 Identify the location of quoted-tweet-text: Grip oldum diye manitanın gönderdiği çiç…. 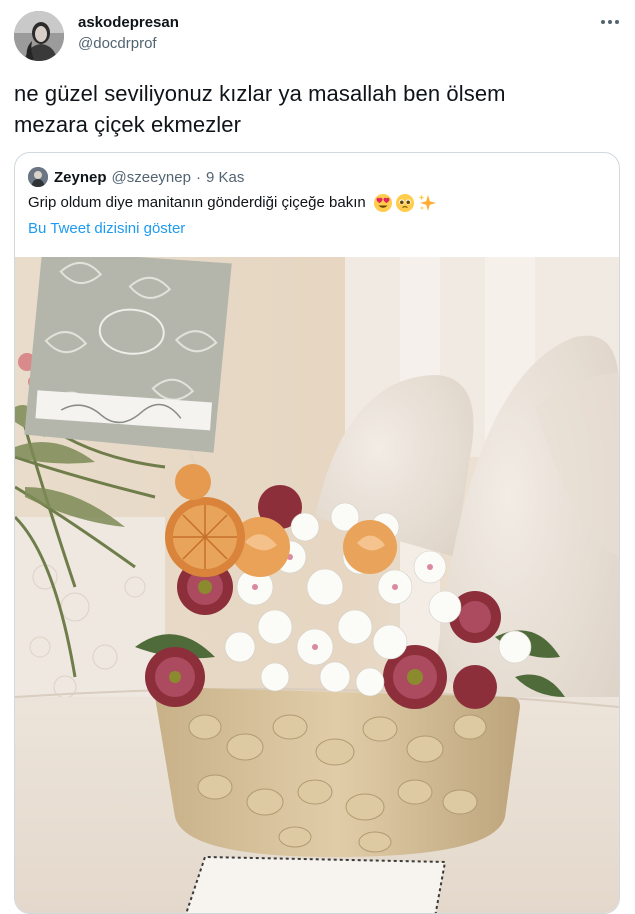
(197, 202).